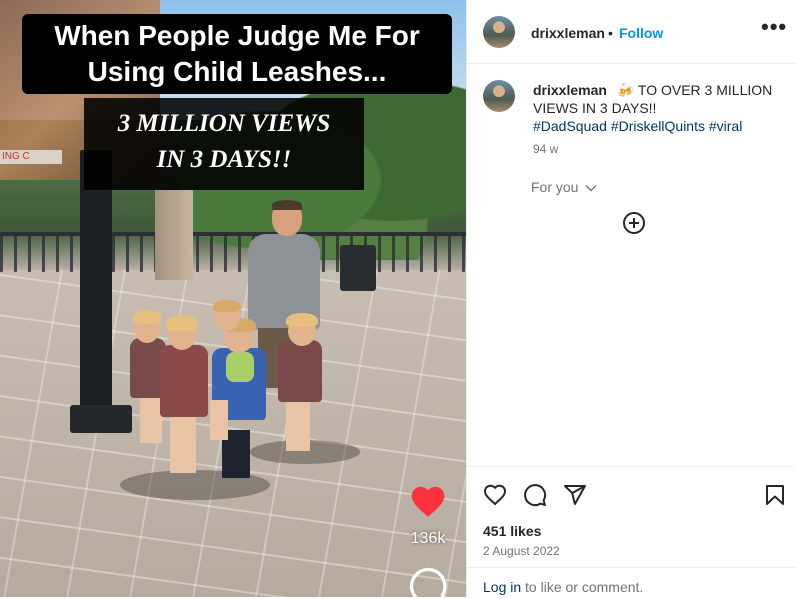 This screenshot has height=599, width=796. I want to click on post-age: 94 w, so click(546, 149).